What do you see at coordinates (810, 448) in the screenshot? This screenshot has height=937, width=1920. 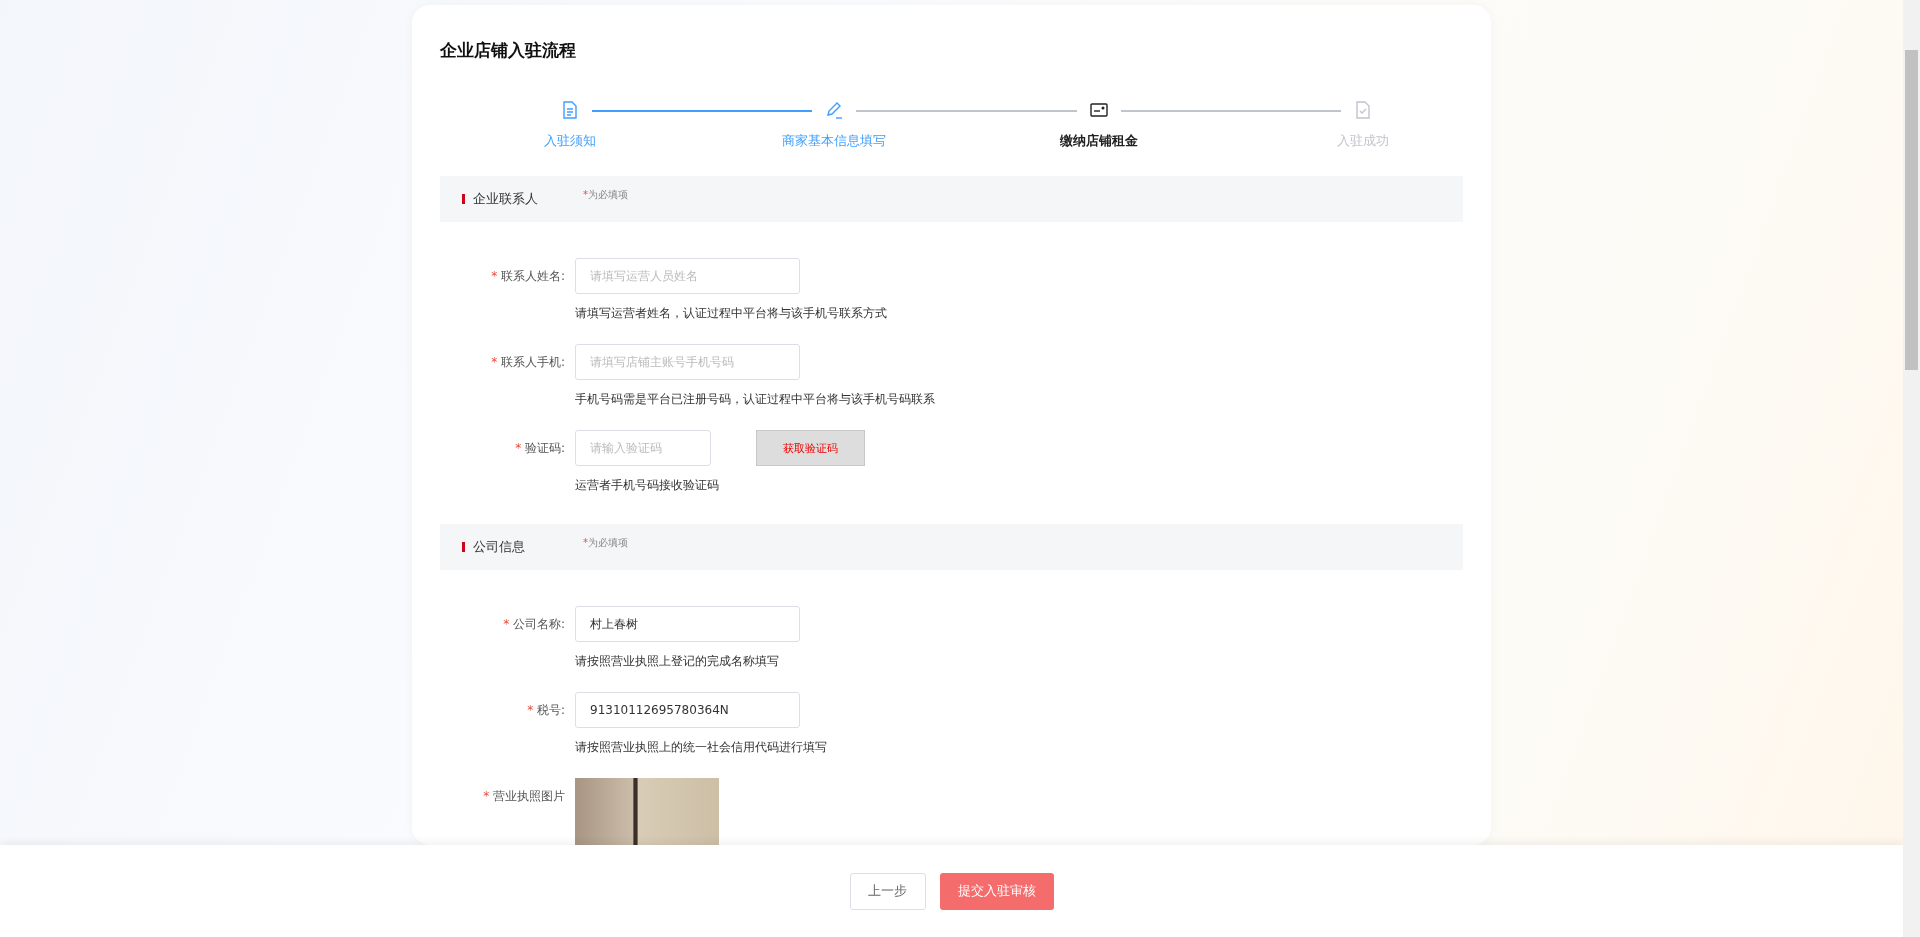 I see `get-code-button: 获取验证码` at bounding box center [810, 448].